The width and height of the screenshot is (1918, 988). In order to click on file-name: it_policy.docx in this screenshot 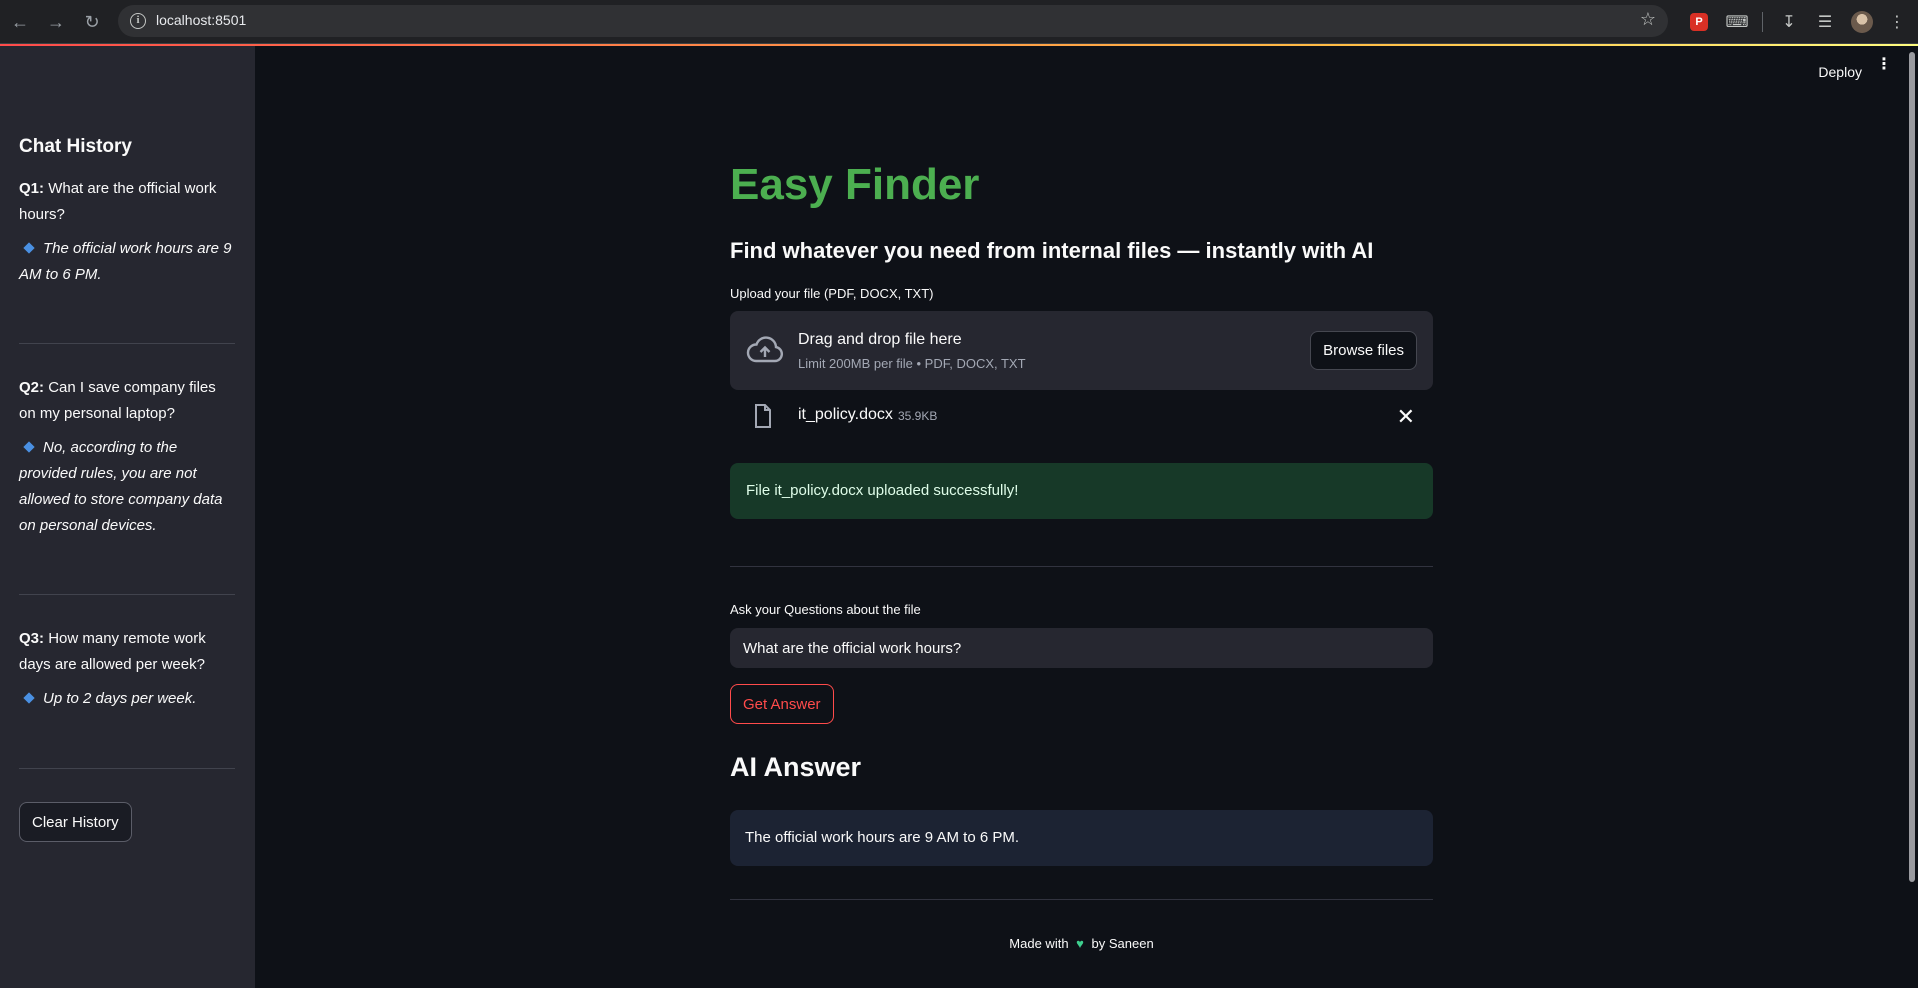, I will do `click(845, 414)`.